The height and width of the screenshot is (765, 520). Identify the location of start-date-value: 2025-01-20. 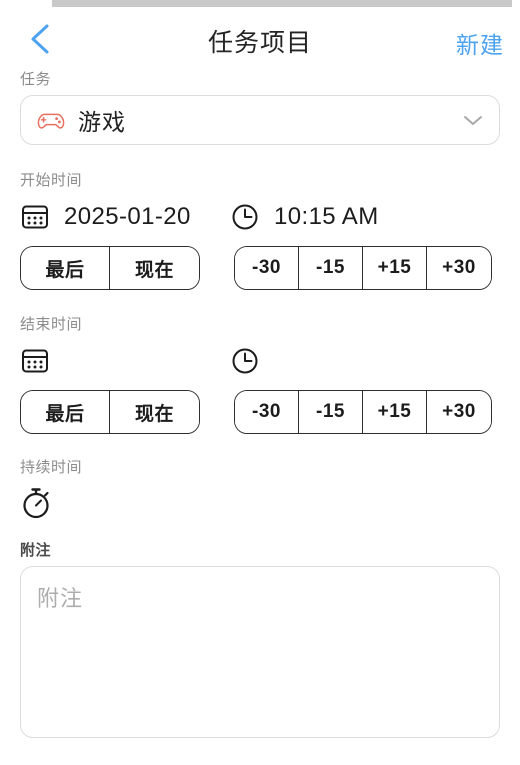
(127, 216).